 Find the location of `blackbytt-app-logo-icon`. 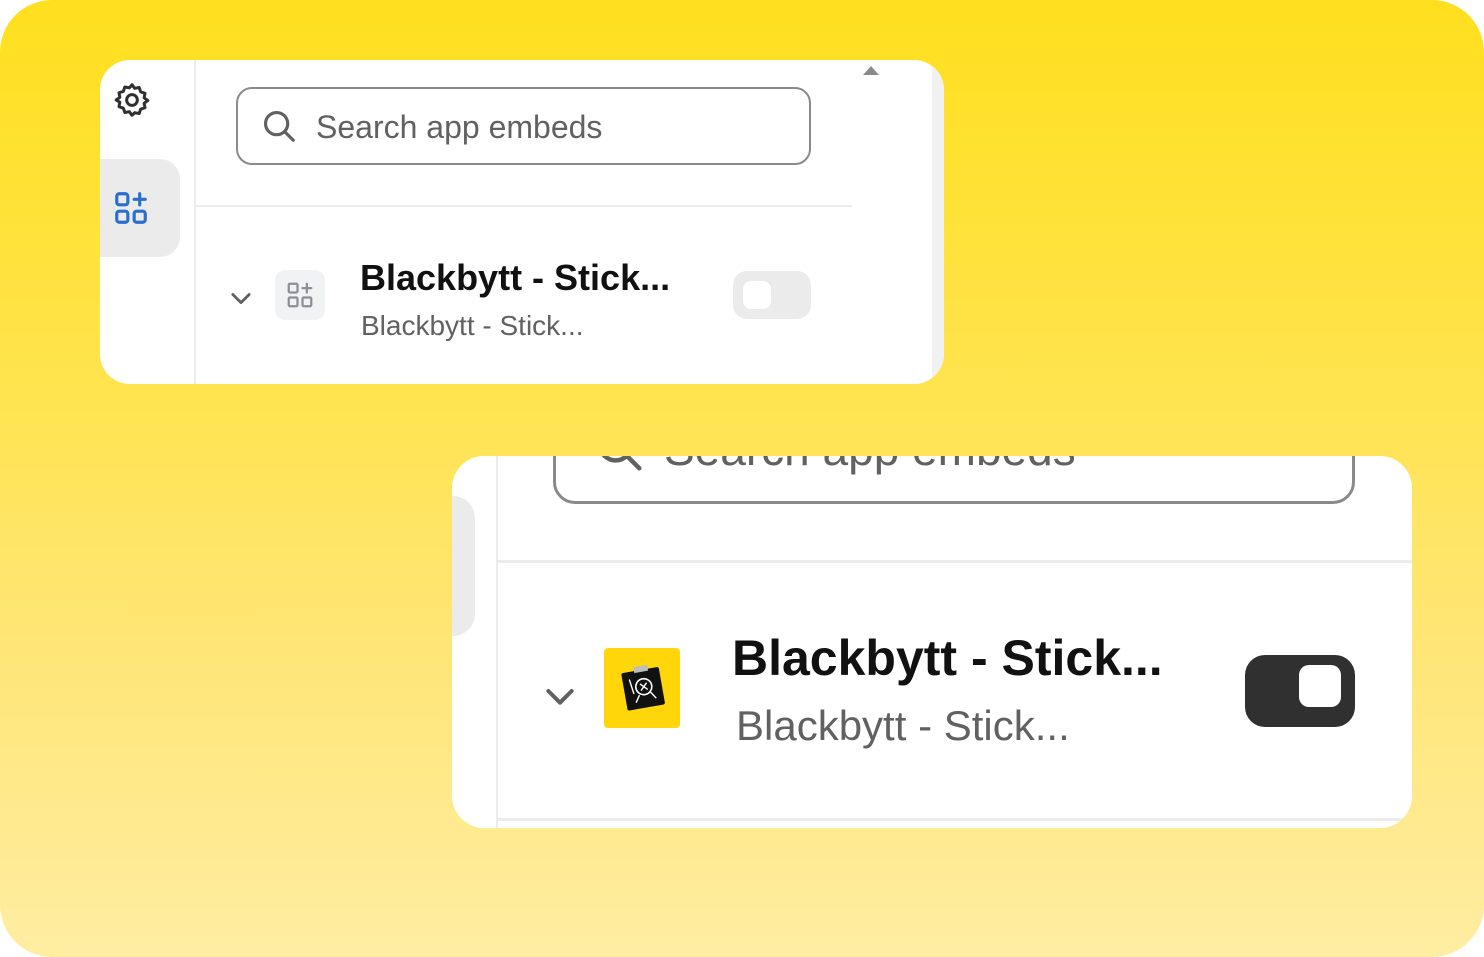

blackbytt-app-logo-icon is located at coordinates (642, 688).